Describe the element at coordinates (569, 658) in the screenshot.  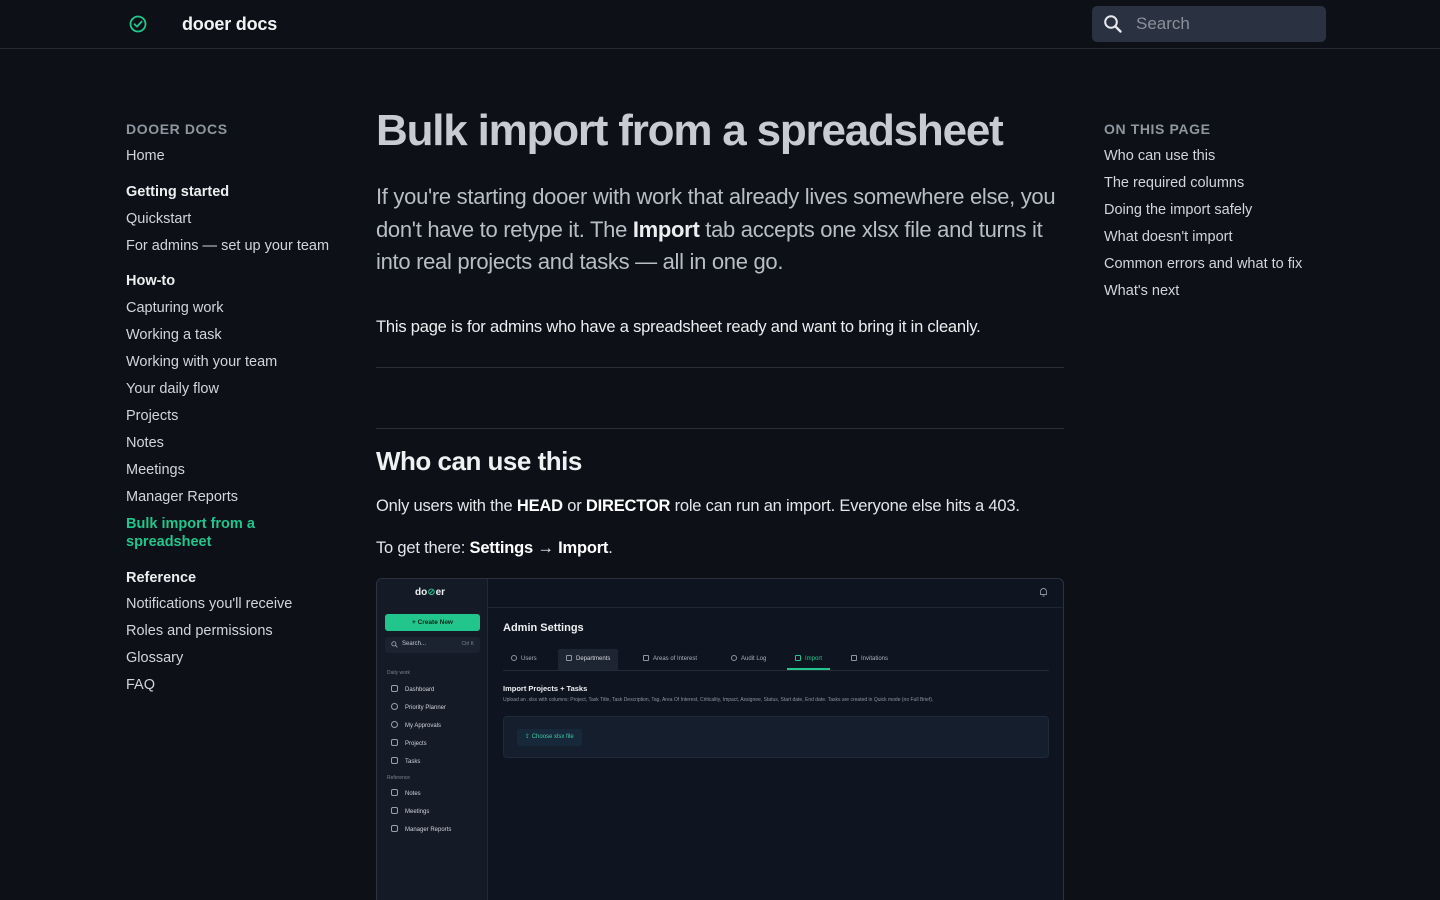
I see `building-icon` at that location.